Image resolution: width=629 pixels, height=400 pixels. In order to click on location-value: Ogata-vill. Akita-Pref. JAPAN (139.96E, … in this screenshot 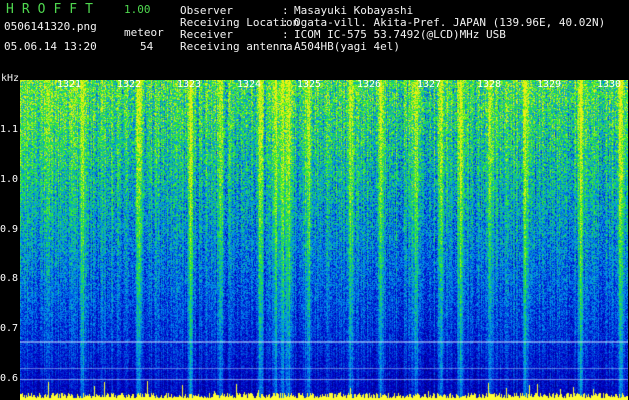, I will do `click(450, 22)`.